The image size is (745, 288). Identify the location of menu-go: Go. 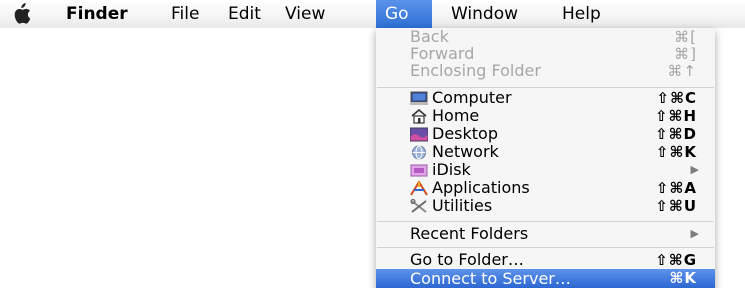
(404, 14).